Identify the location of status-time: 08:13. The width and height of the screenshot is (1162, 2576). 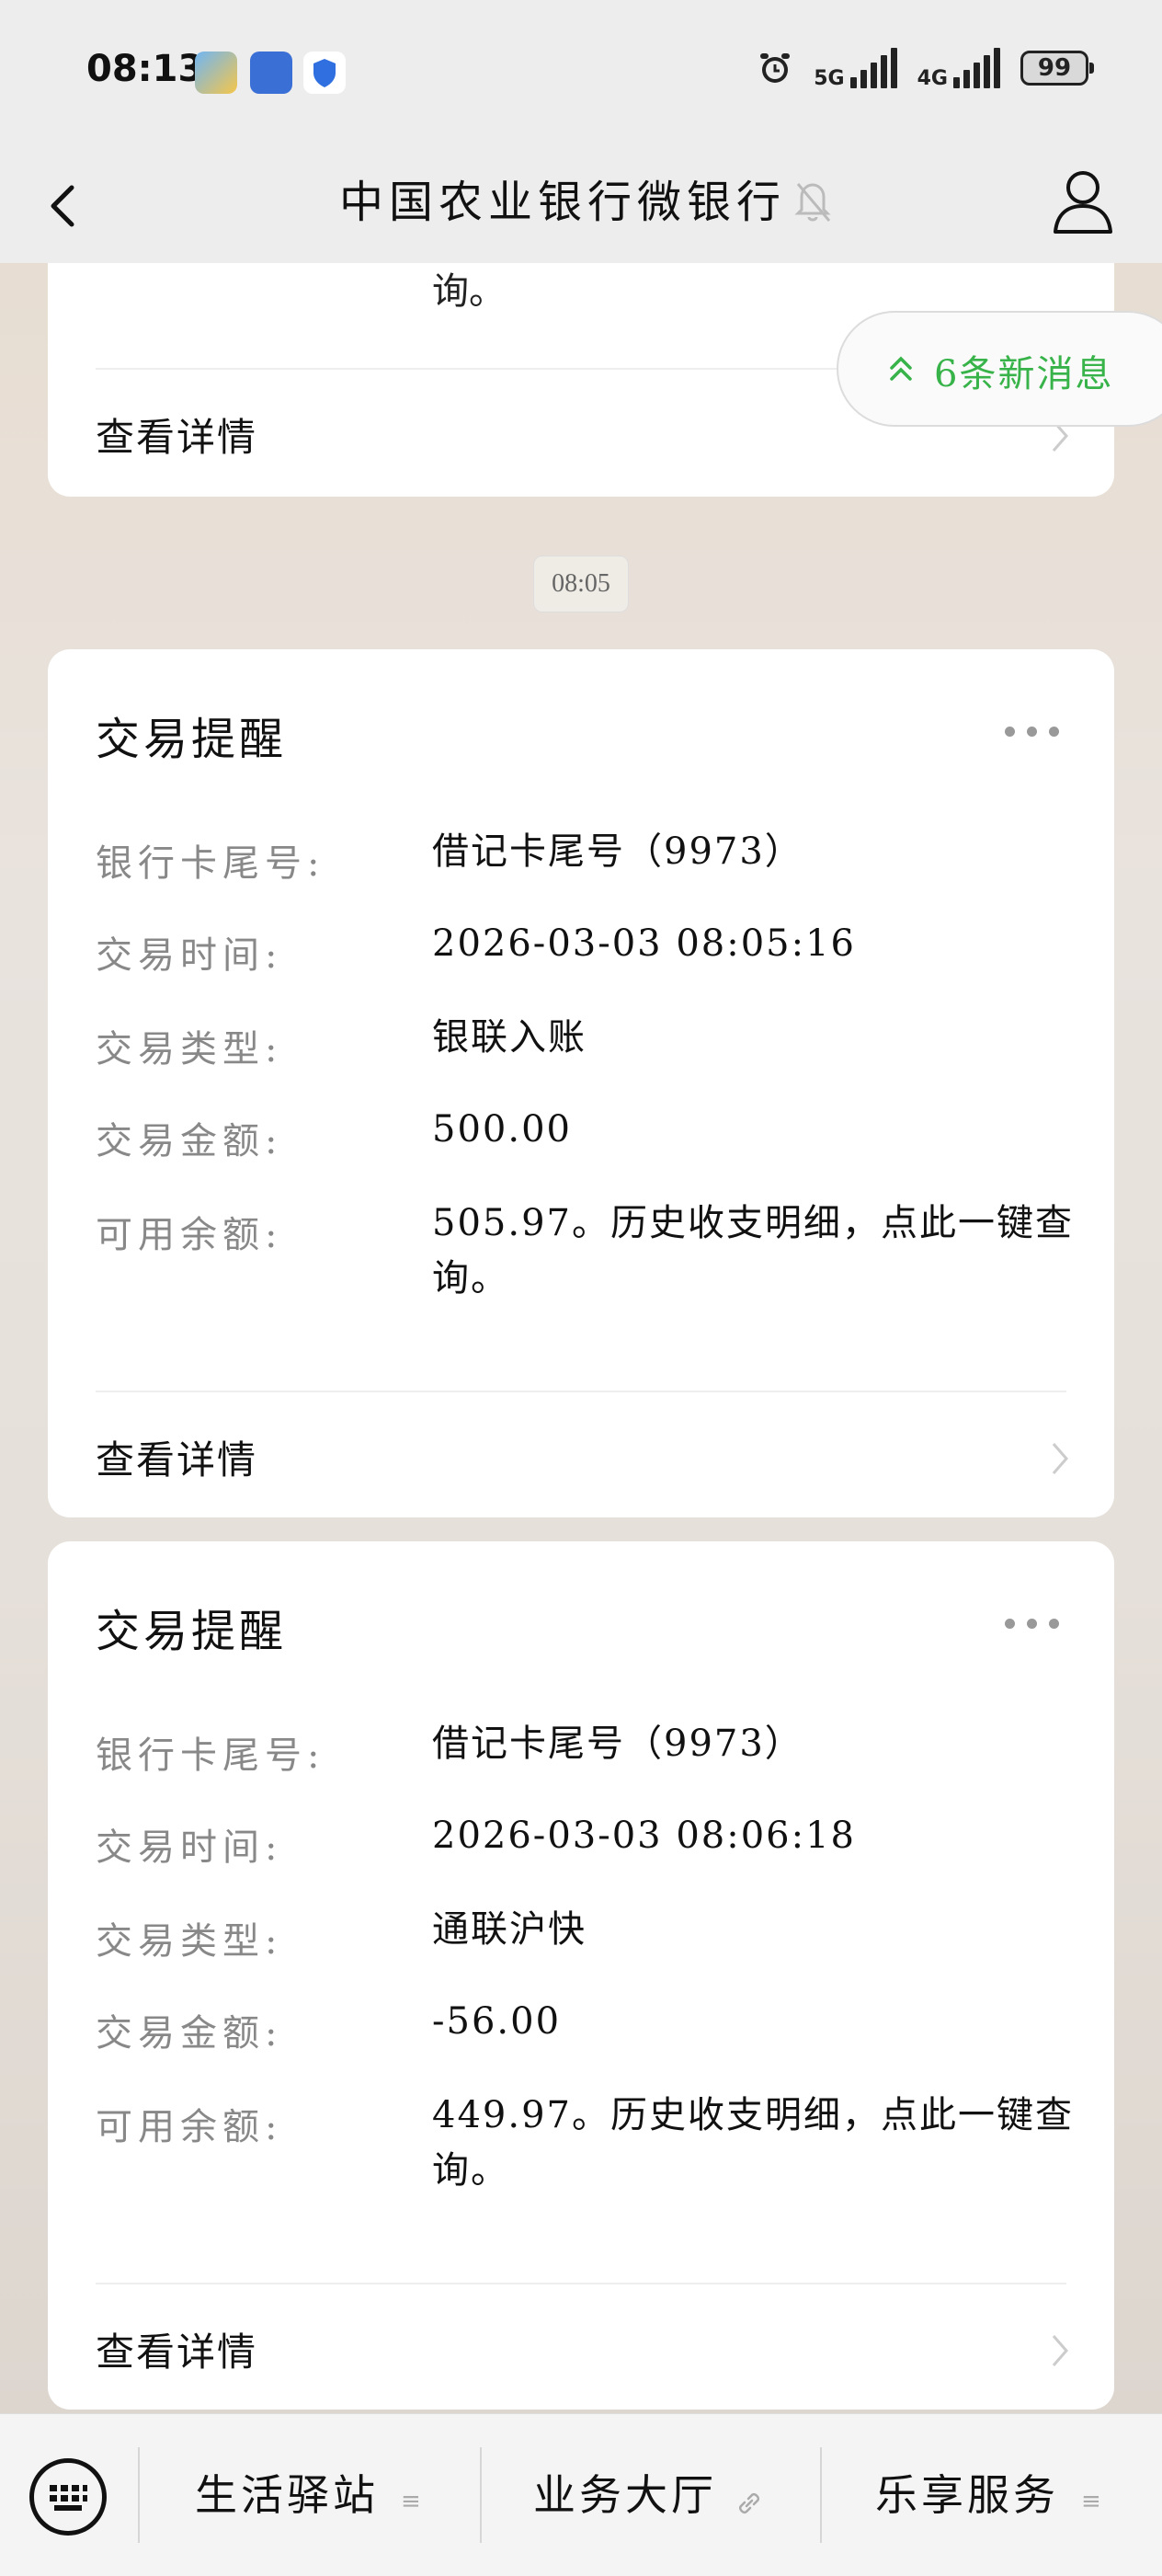
(145, 69).